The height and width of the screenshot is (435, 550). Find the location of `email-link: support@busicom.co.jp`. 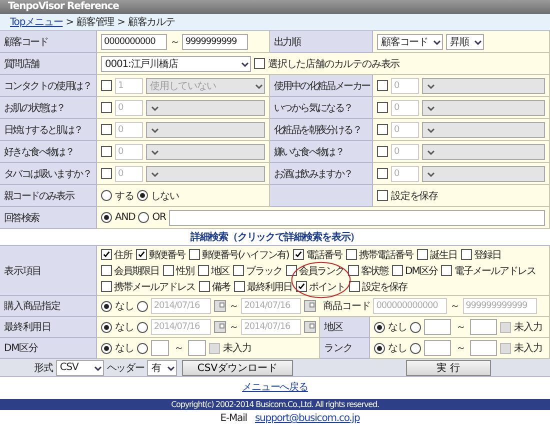

email-link: support@busicom.co.jp is located at coordinates (307, 418).